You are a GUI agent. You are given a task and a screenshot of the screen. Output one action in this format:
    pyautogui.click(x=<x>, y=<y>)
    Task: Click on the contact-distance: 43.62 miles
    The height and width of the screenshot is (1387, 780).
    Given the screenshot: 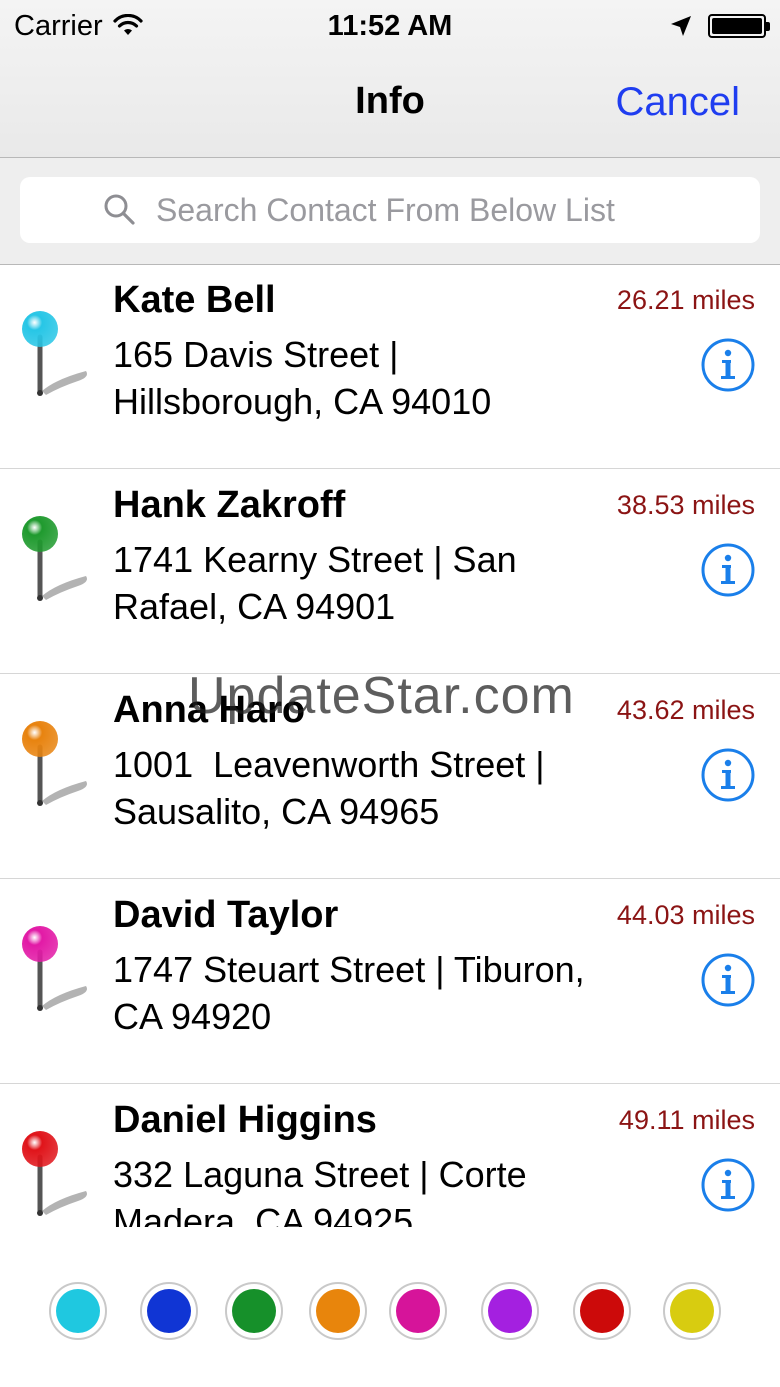 What is the action you would take?
    pyautogui.click(x=685, y=710)
    